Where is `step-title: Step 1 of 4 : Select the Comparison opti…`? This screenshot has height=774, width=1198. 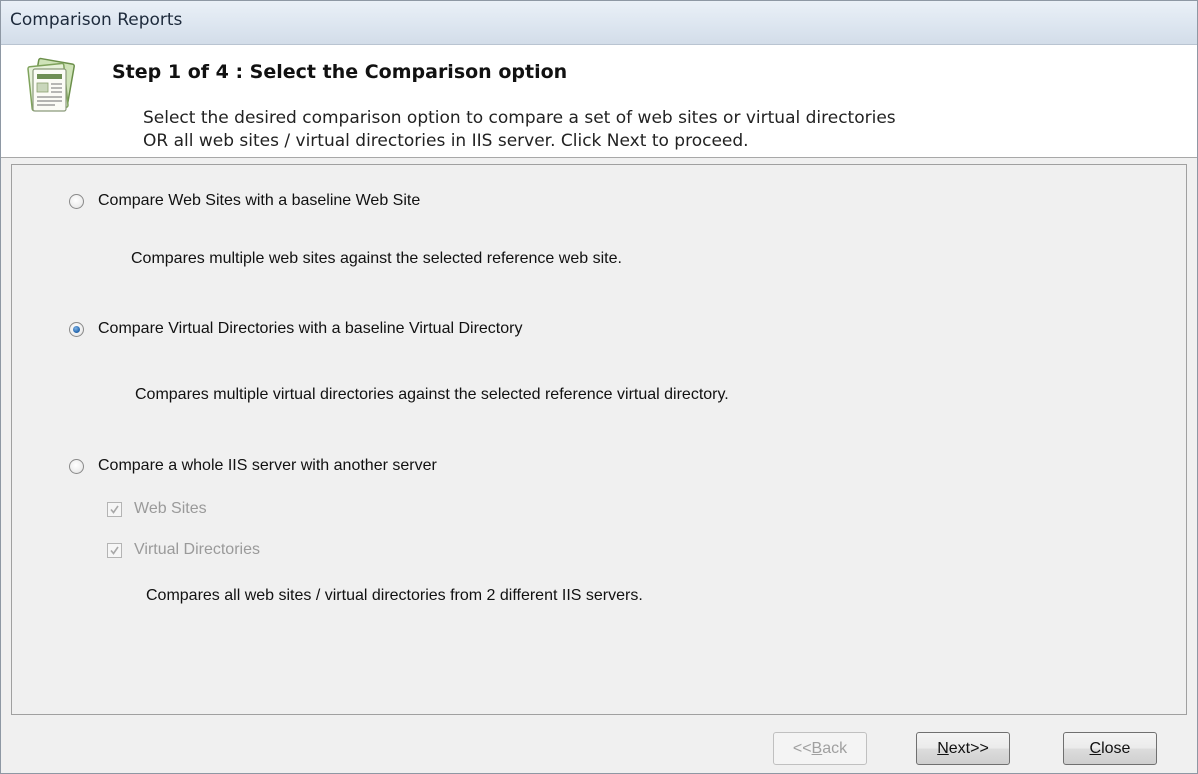
step-title: Step 1 of 4 : Select the Comparison opti… is located at coordinates (340, 72).